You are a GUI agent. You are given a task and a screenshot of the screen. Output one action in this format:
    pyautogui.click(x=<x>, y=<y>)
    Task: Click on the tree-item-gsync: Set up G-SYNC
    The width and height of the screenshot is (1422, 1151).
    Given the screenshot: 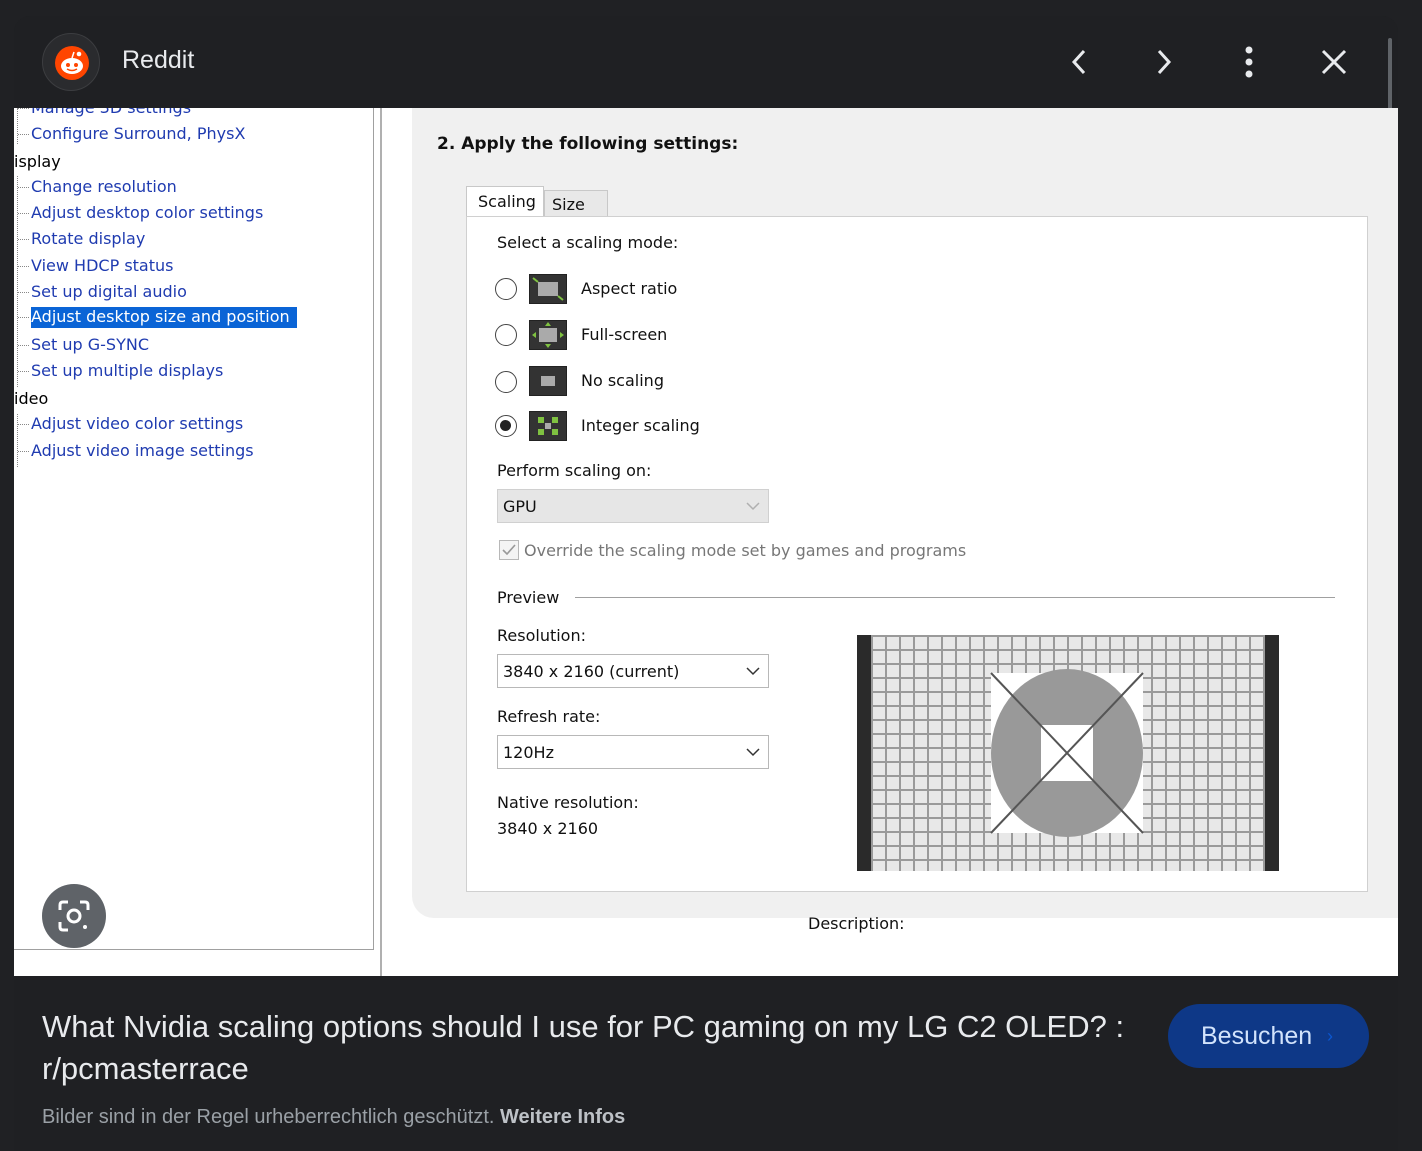 What is the action you would take?
    pyautogui.click(x=83, y=344)
    